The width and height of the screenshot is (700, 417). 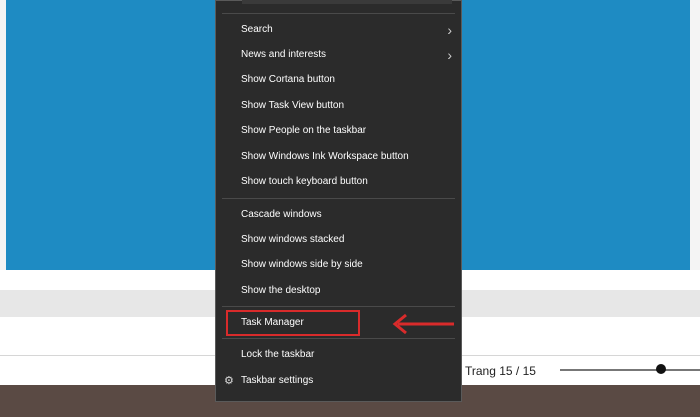 I want to click on menu-item-label: Show Windows Ink Workspace button, so click(x=325, y=156).